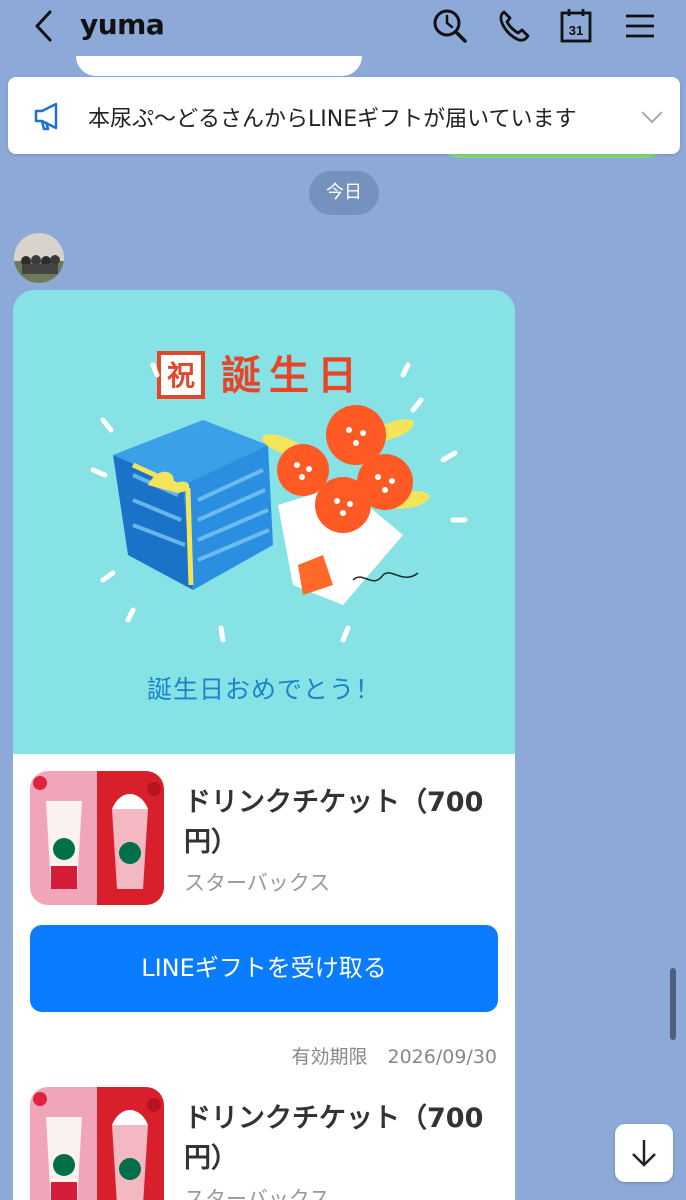 This screenshot has height=1200, width=686. I want to click on scrollbar-thumb, so click(673, 1004).